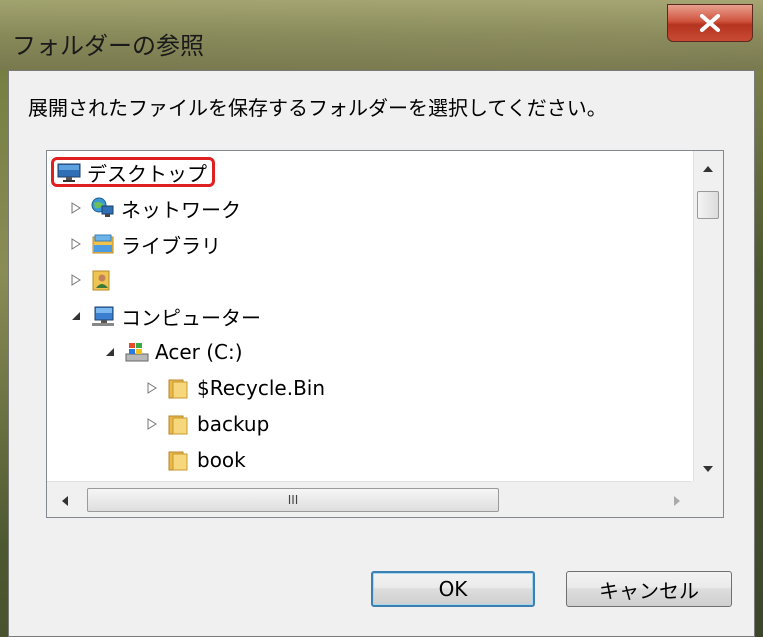 This screenshot has width=763, height=637. Describe the element at coordinates (708, 205) in the screenshot. I see `vertical-scroll-thumb` at that location.